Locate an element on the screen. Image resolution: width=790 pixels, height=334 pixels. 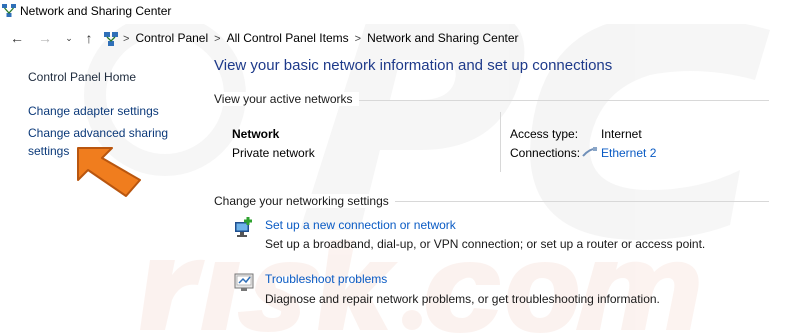
setup-connection-link: Set up a new connection or network is located at coordinates (360, 225).